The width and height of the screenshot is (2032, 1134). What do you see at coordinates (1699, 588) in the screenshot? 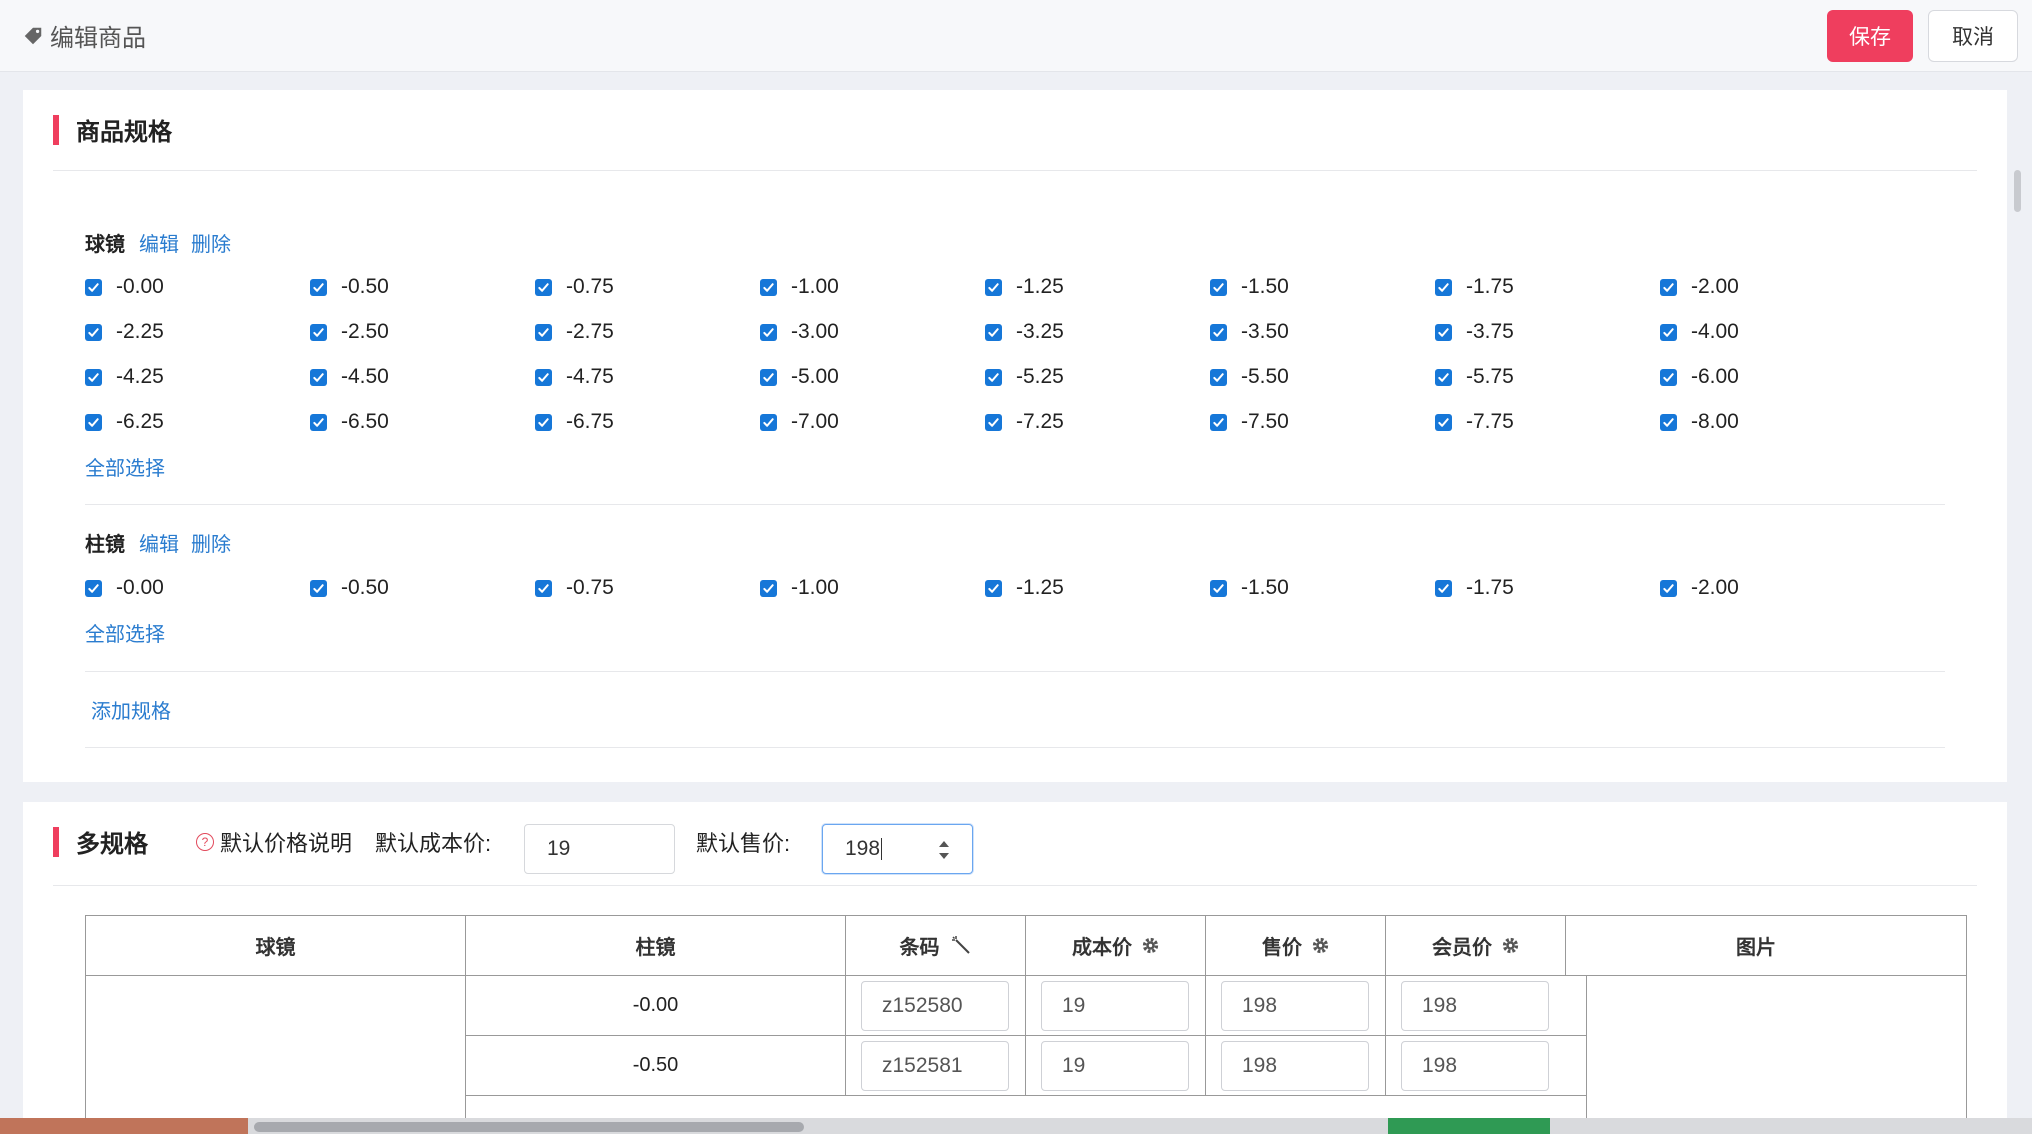
I see `spec-option: -2.00` at bounding box center [1699, 588].